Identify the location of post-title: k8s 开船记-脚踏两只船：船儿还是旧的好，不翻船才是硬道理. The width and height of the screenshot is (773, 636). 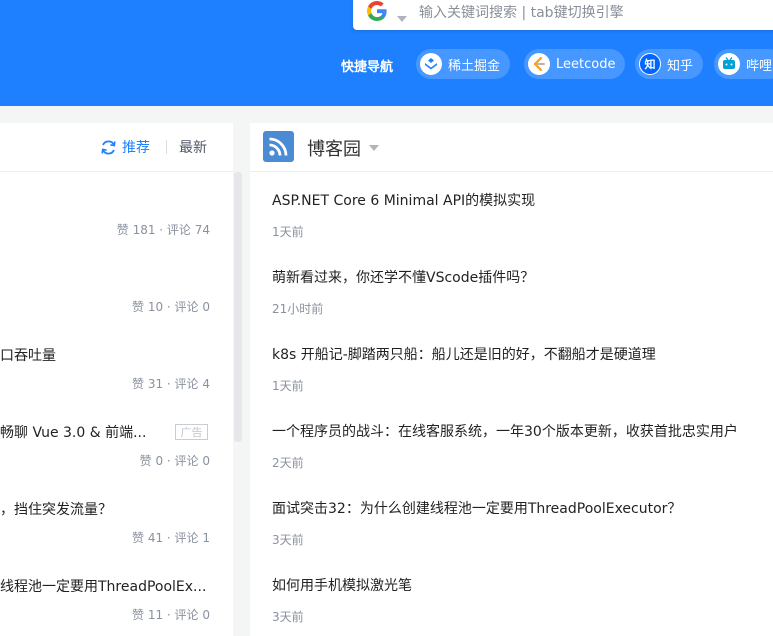
(464, 354).